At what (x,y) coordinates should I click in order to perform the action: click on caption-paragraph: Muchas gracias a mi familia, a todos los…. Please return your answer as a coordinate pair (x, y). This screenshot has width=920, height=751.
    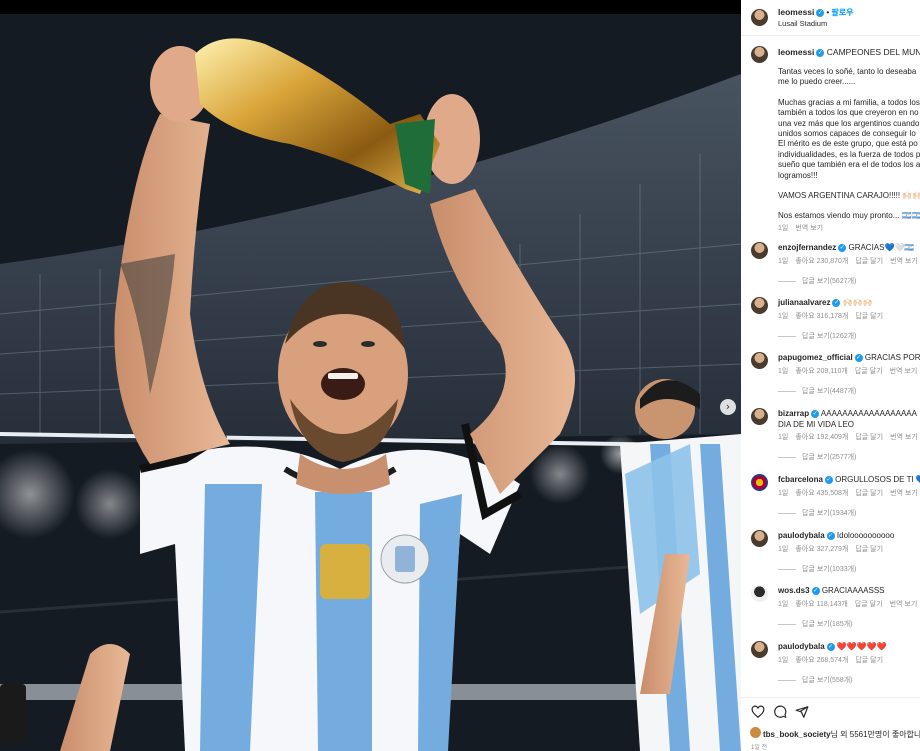
    Looking at the image, I should click on (849, 139).